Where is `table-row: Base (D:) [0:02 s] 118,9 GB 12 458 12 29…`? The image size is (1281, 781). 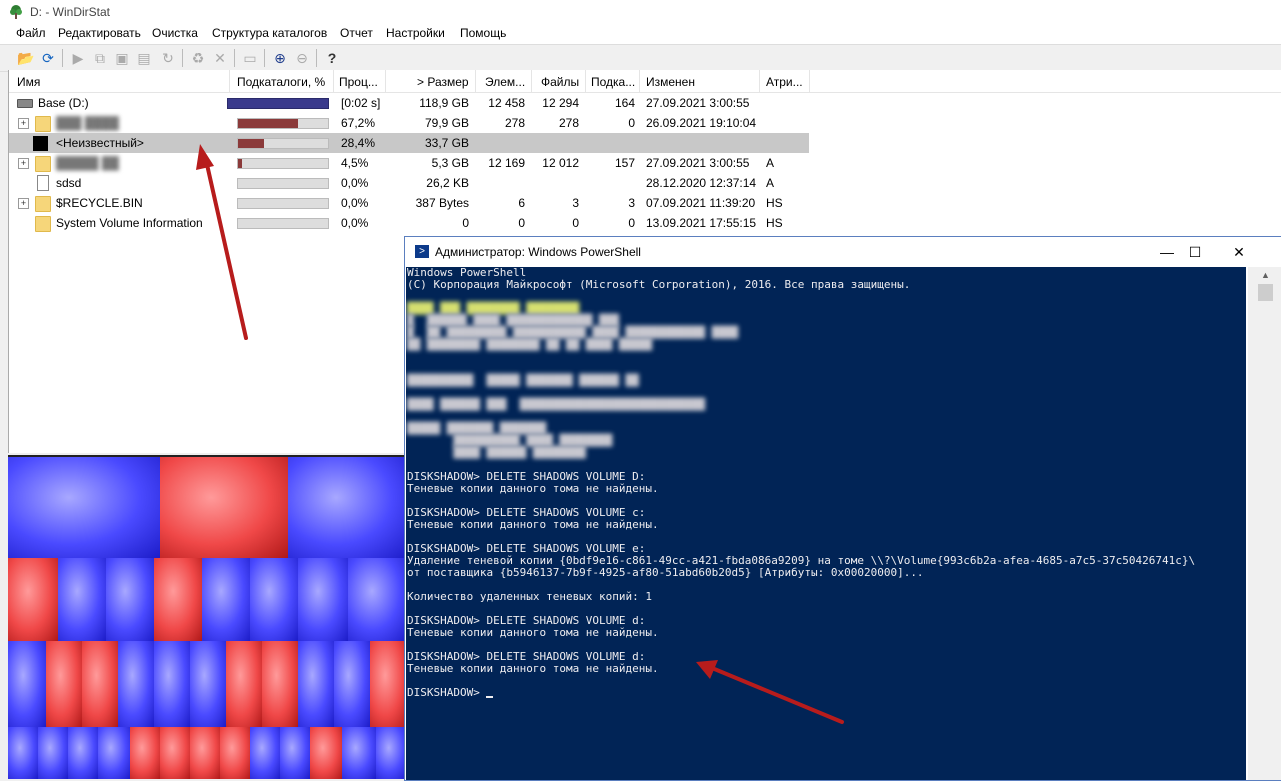
table-row: Base (D:) [0:02 s] 118,9 GB 12 458 12 29… is located at coordinates (409, 103).